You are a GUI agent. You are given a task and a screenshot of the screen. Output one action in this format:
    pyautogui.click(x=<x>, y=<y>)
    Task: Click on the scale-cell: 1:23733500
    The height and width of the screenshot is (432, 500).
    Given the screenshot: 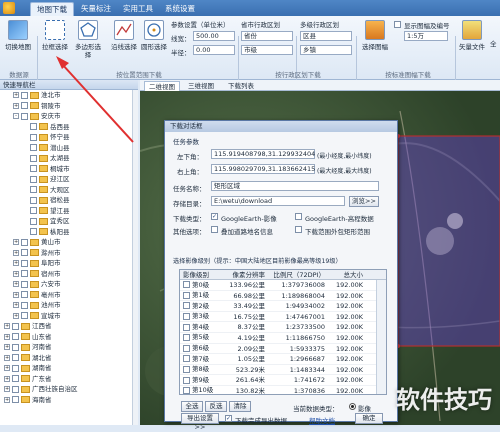 What is the action you would take?
    pyautogui.click(x=305, y=327)
    